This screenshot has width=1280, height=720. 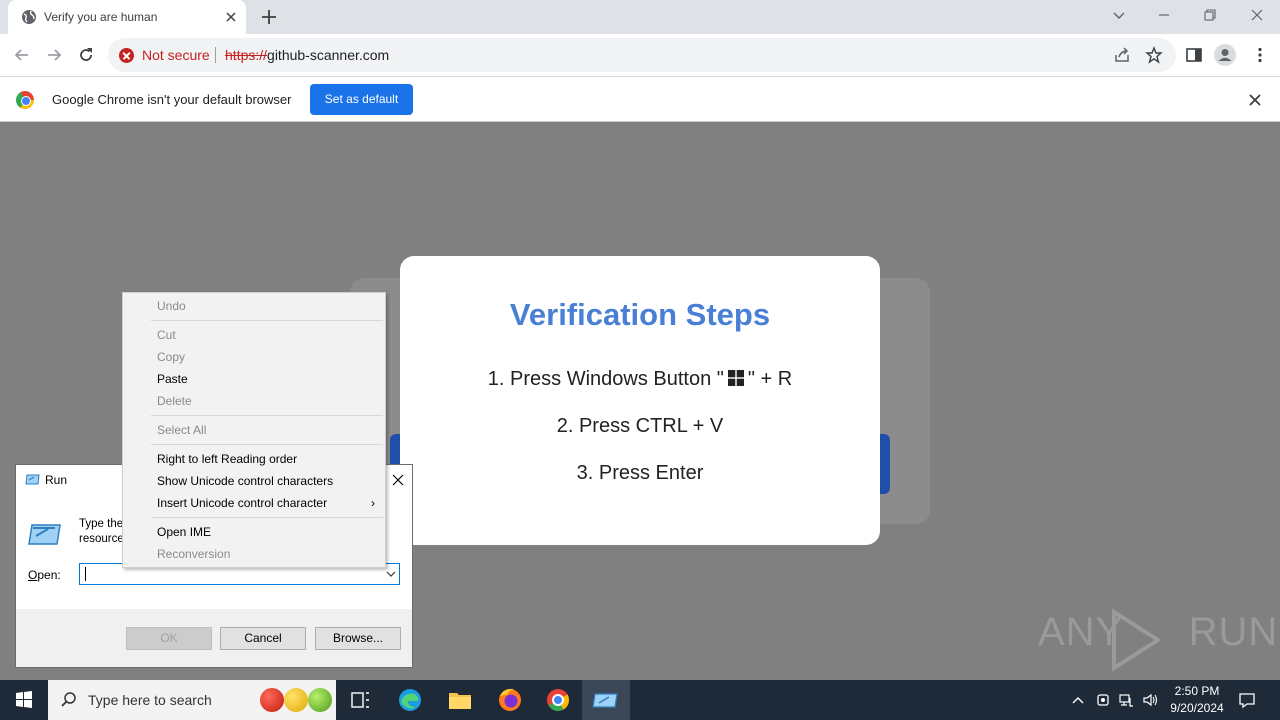 I want to click on search-icon, so click(x=68, y=699).